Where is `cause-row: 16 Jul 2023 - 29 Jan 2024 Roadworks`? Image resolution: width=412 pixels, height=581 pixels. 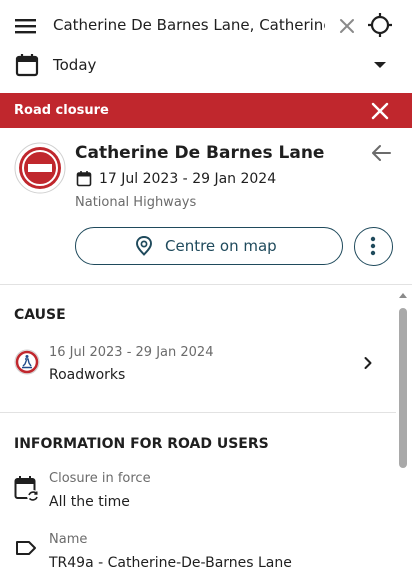 cause-row: 16 Jul 2023 - 29 Jan 2024 Roadworks is located at coordinates (196, 363).